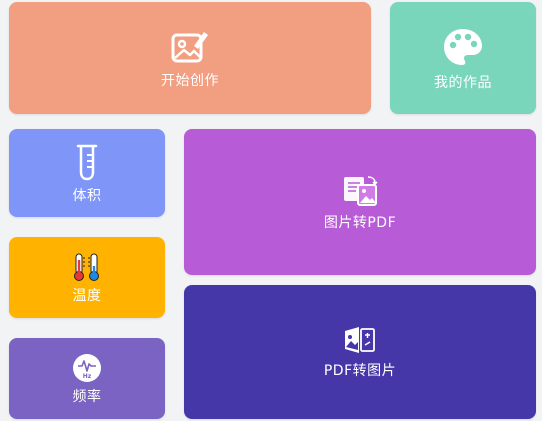 The image size is (542, 421). I want to click on image-to-pdf-icon, so click(361, 191).